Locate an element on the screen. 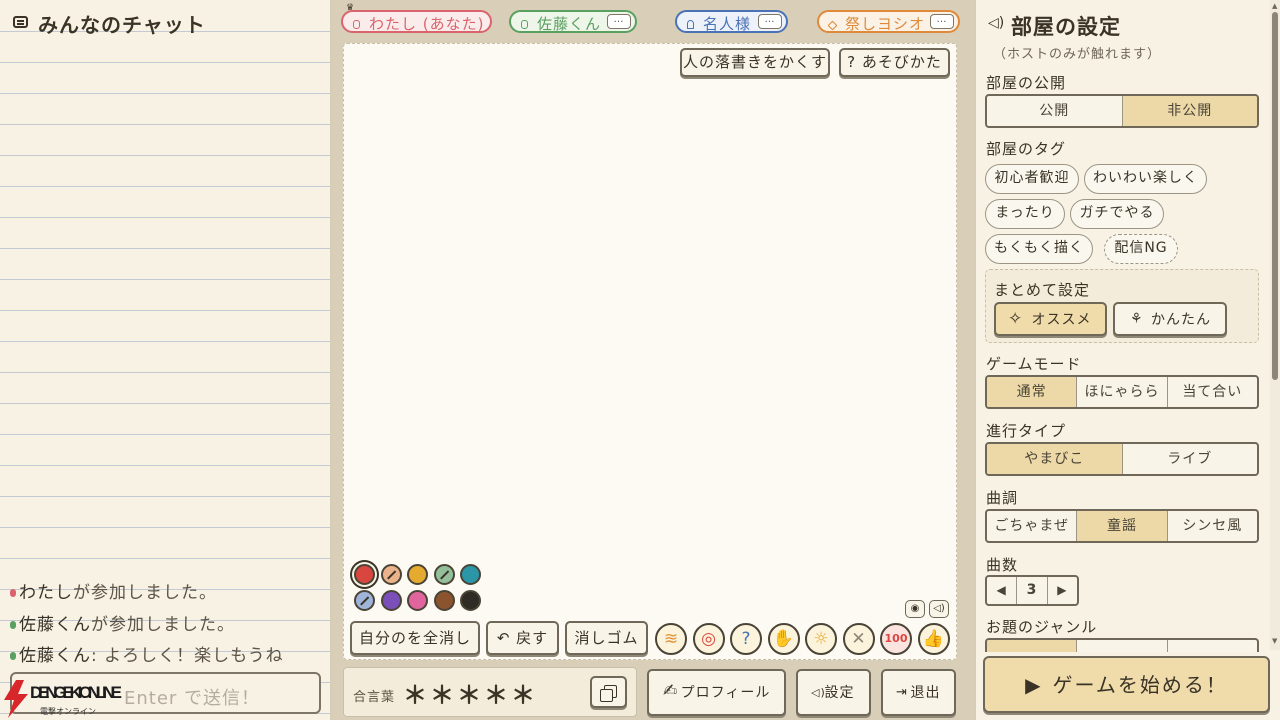  progress-type-label: 進行タイプ is located at coordinates (1026, 431).